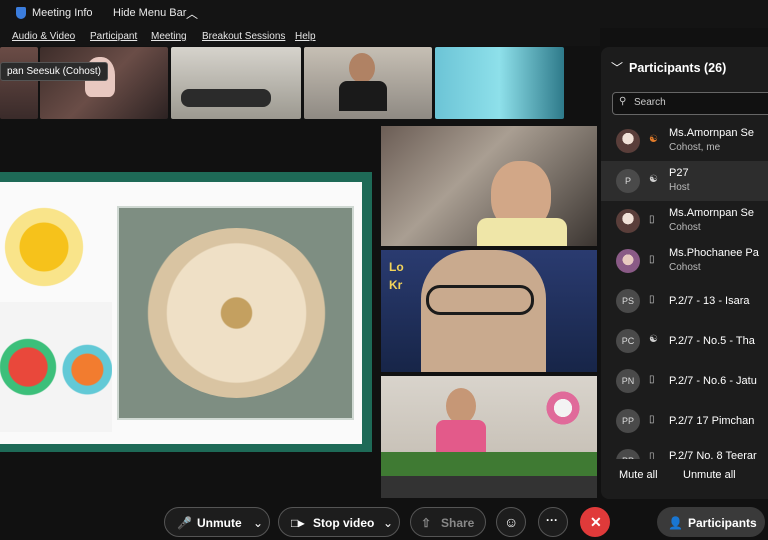 The image size is (768, 540). Describe the element at coordinates (628, 181) in the screenshot. I see `avatar: P` at that location.